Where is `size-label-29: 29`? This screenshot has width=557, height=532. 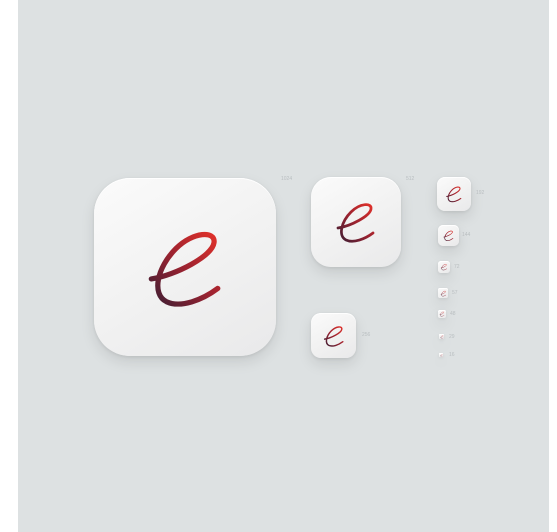
size-label-29: 29 is located at coordinates (452, 337).